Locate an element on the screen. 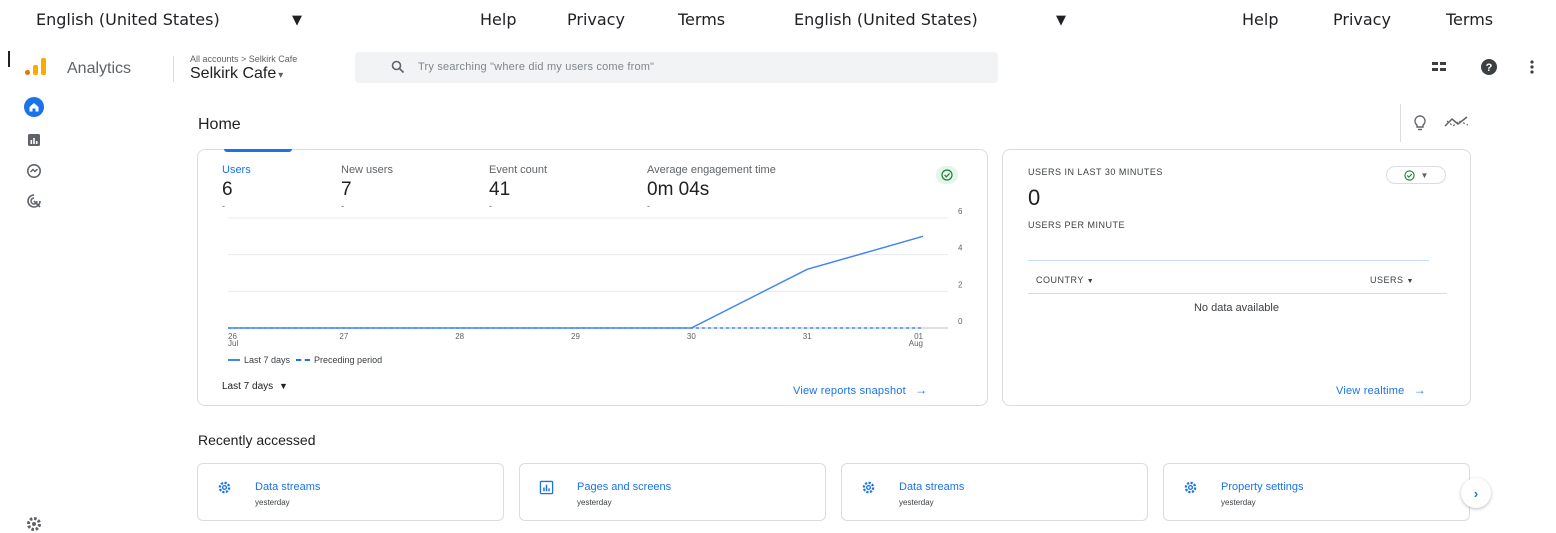 The width and height of the screenshot is (1556, 533). no-data-message: No data available is located at coordinates (1236, 308).